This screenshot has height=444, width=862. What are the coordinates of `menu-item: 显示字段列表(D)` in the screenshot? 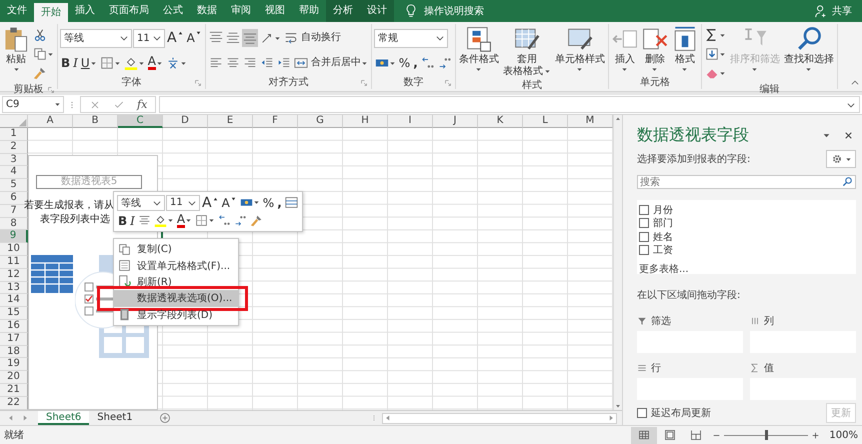 It's located at (176, 314).